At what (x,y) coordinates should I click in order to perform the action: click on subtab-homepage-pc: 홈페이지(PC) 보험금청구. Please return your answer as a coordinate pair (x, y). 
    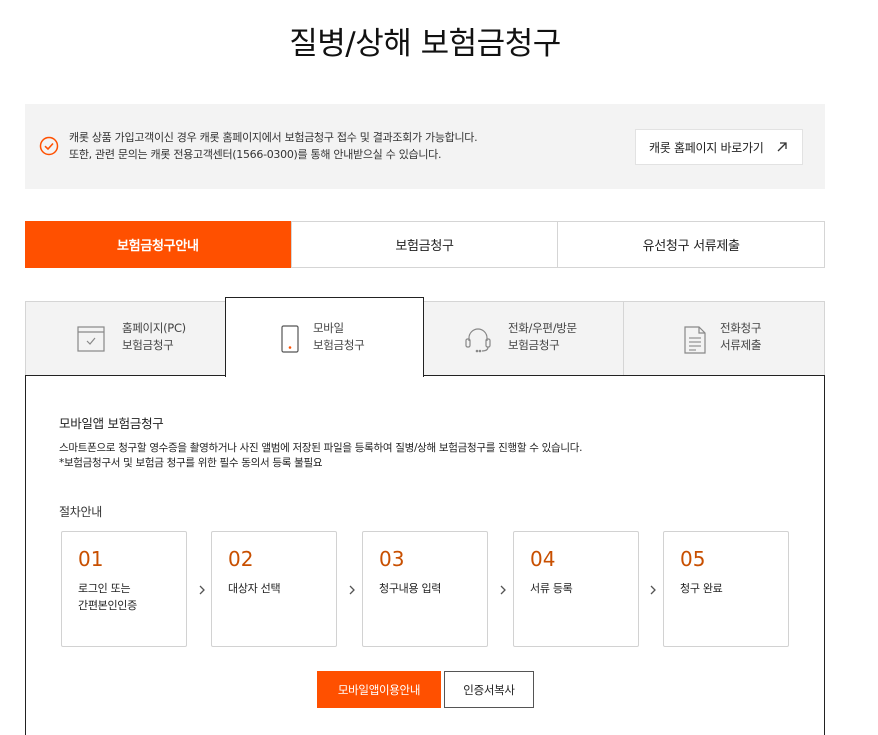
    Looking at the image, I should click on (125, 338).